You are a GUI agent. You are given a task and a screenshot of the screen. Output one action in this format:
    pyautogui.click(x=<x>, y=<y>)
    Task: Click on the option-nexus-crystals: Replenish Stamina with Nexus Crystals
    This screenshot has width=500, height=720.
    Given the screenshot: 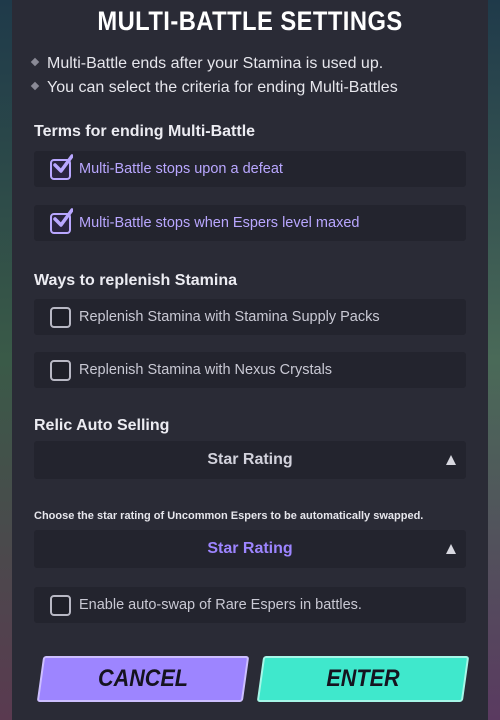 What is the action you would take?
    pyautogui.click(x=250, y=370)
    